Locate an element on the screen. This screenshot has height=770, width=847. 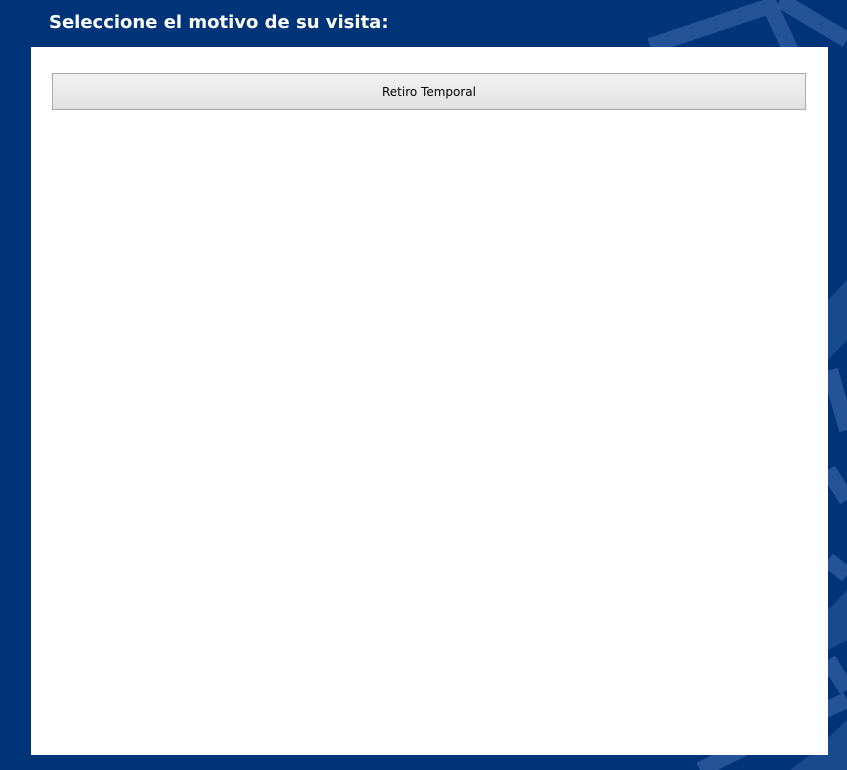
option-label: Retiro Temporal is located at coordinates (429, 91).